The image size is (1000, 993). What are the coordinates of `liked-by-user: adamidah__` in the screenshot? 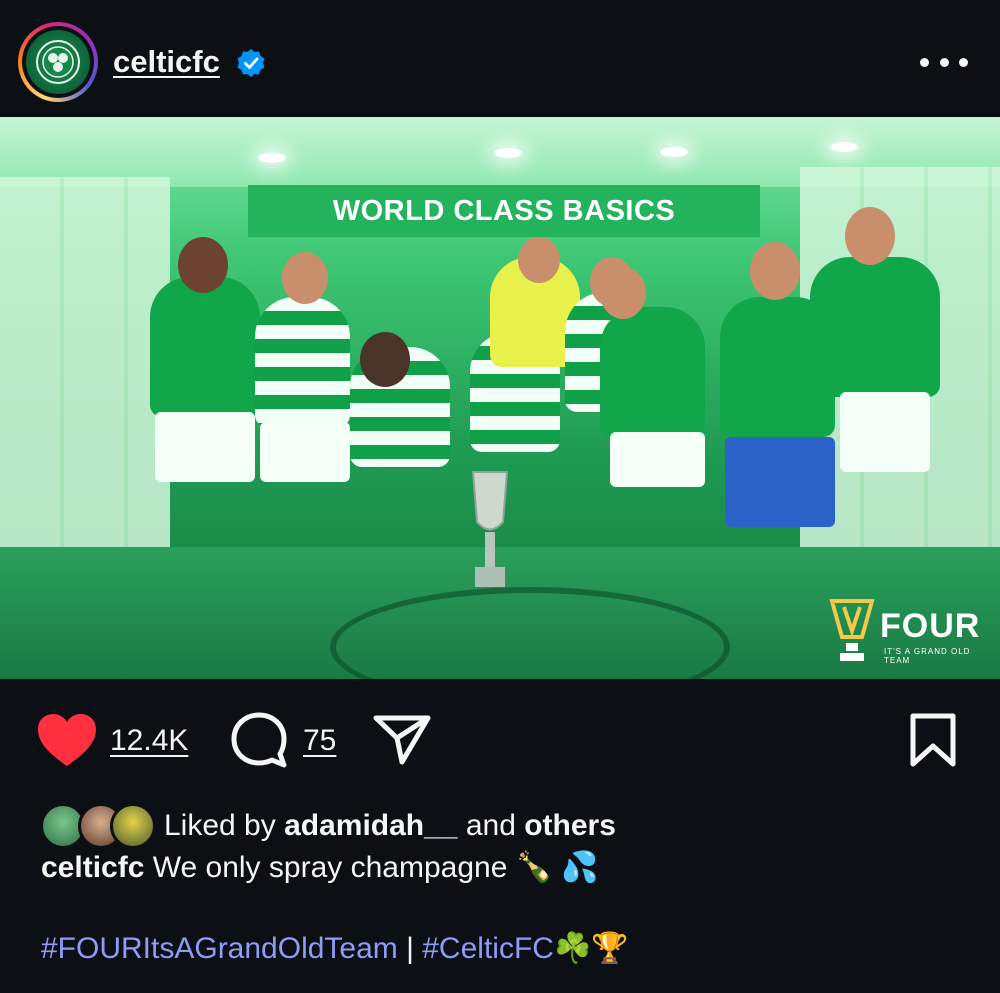 It's located at (370, 825).